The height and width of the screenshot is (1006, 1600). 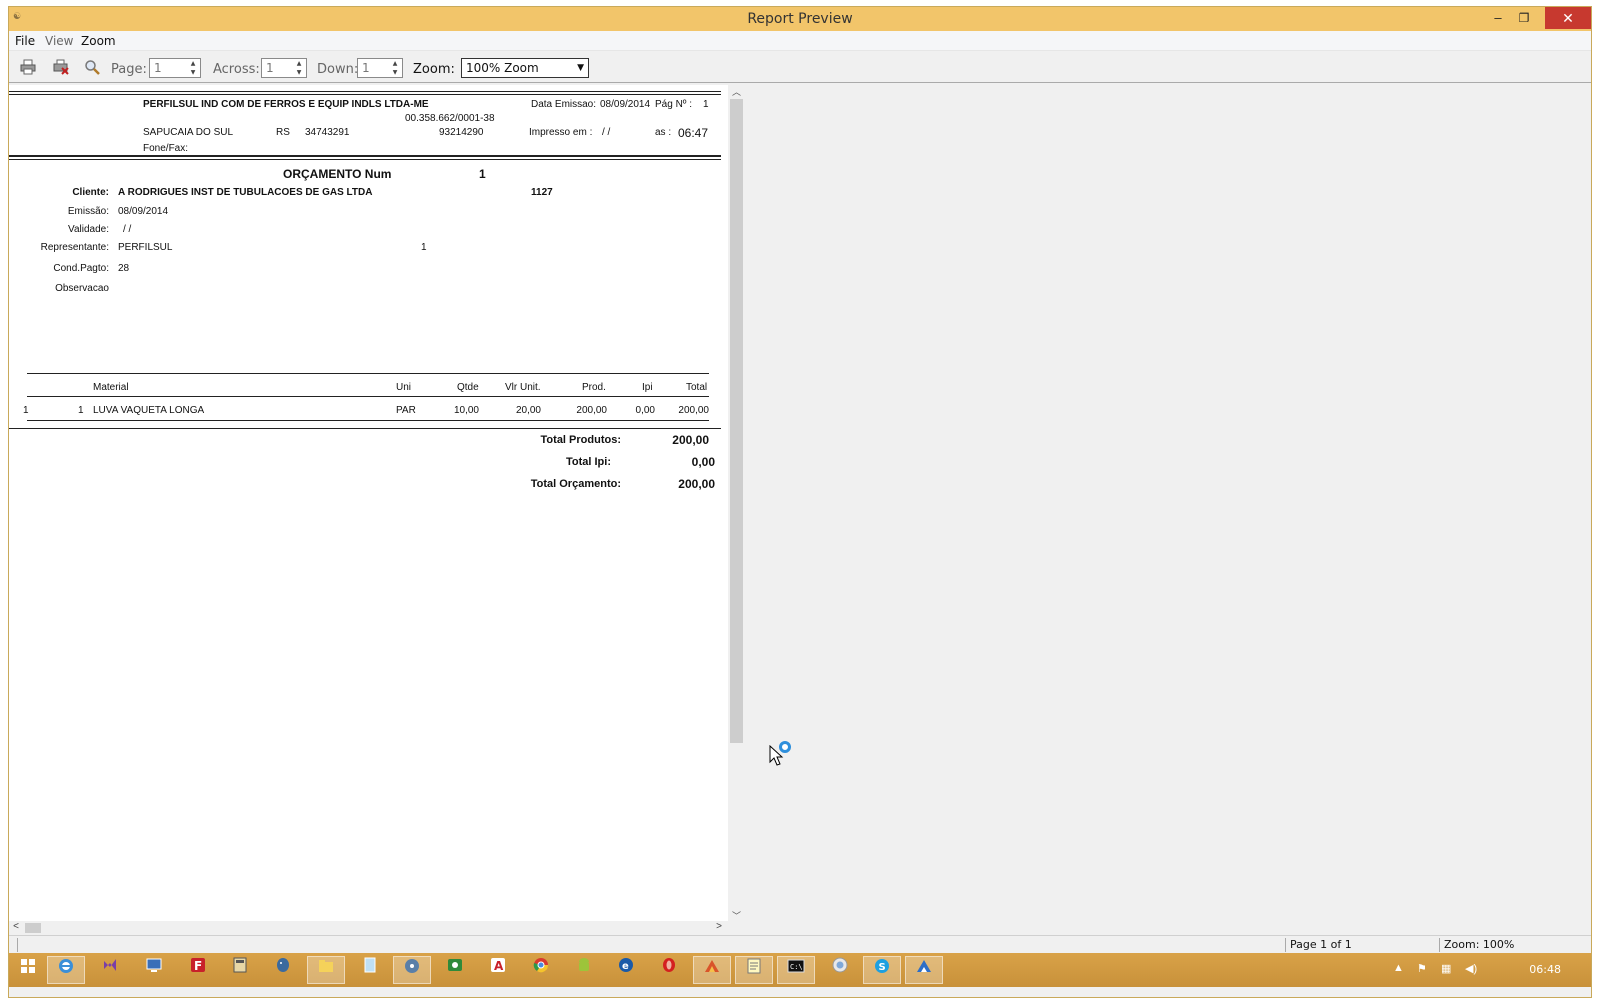 I want to click on restore-button: ❐, so click(x=1524, y=18).